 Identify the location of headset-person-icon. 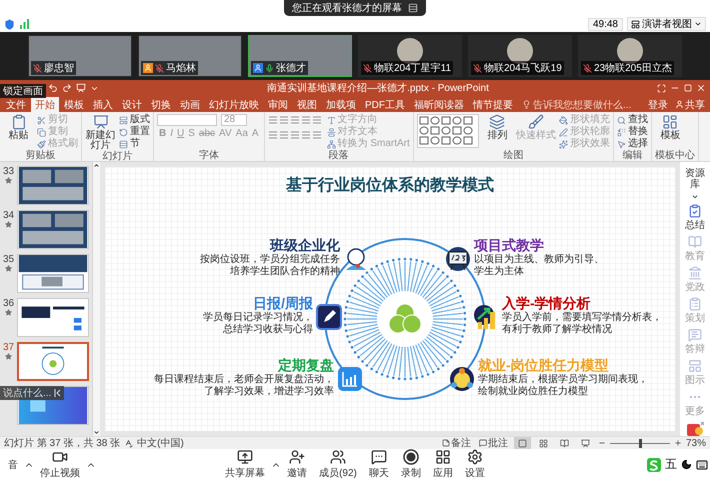
(356, 259).